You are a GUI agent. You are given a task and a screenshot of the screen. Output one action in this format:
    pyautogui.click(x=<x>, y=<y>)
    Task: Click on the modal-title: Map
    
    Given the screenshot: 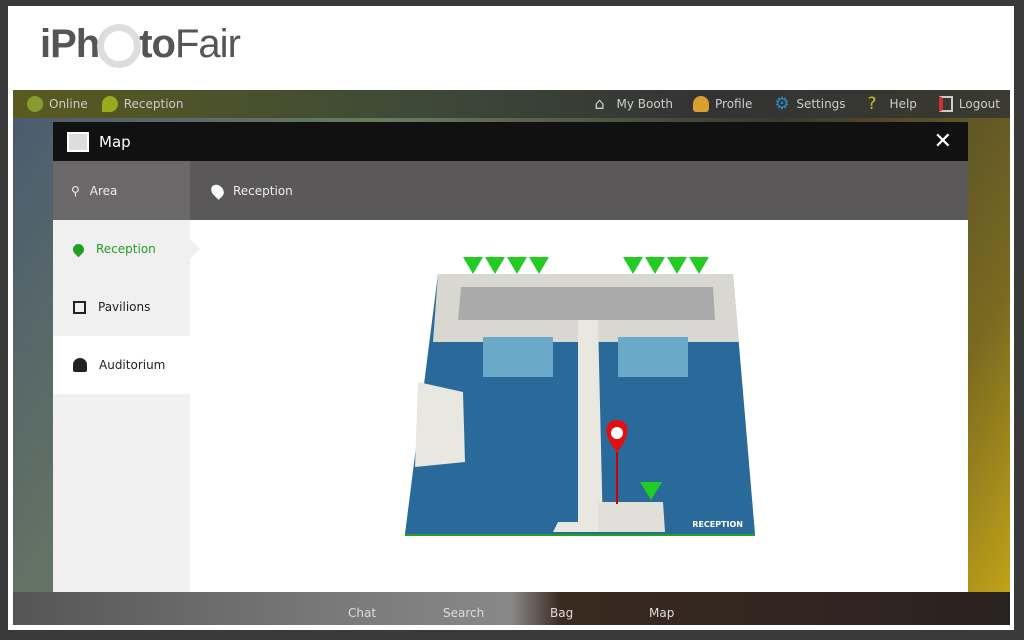 What is the action you would take?
    pyautogui.click(x=115, y=141)
    